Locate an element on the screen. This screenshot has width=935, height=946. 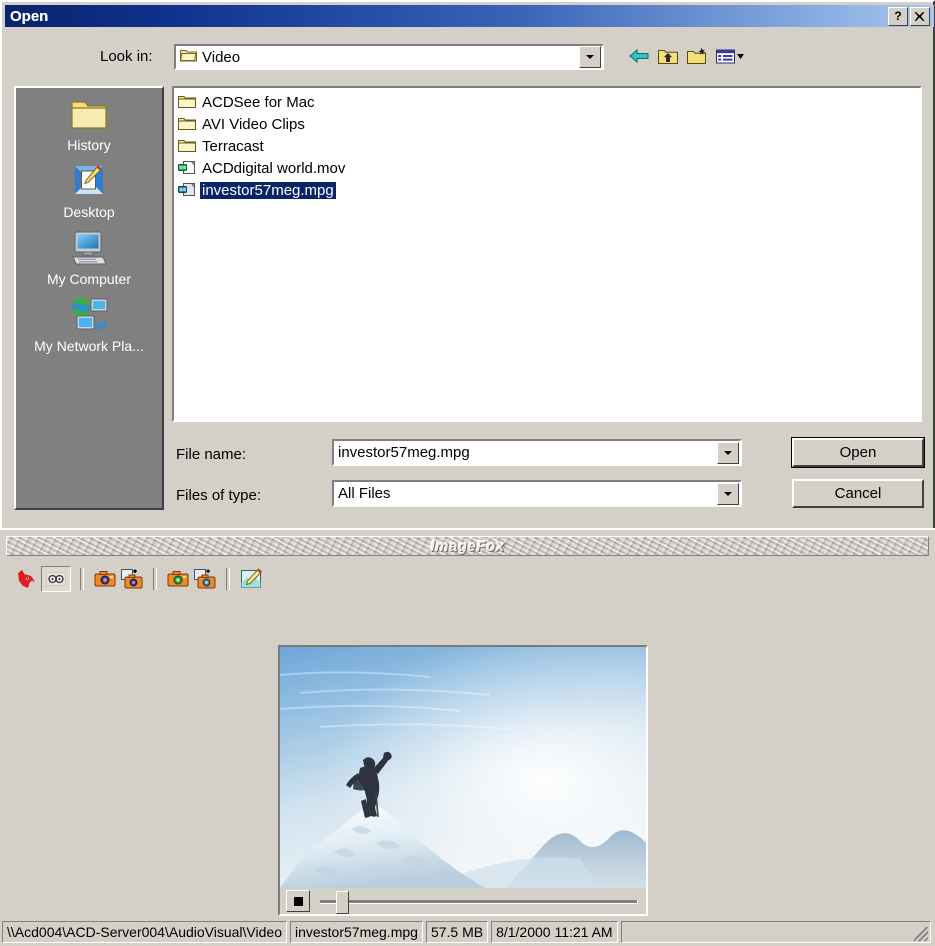
binoculars-toggle-icon is located at coordinates (56, 579).